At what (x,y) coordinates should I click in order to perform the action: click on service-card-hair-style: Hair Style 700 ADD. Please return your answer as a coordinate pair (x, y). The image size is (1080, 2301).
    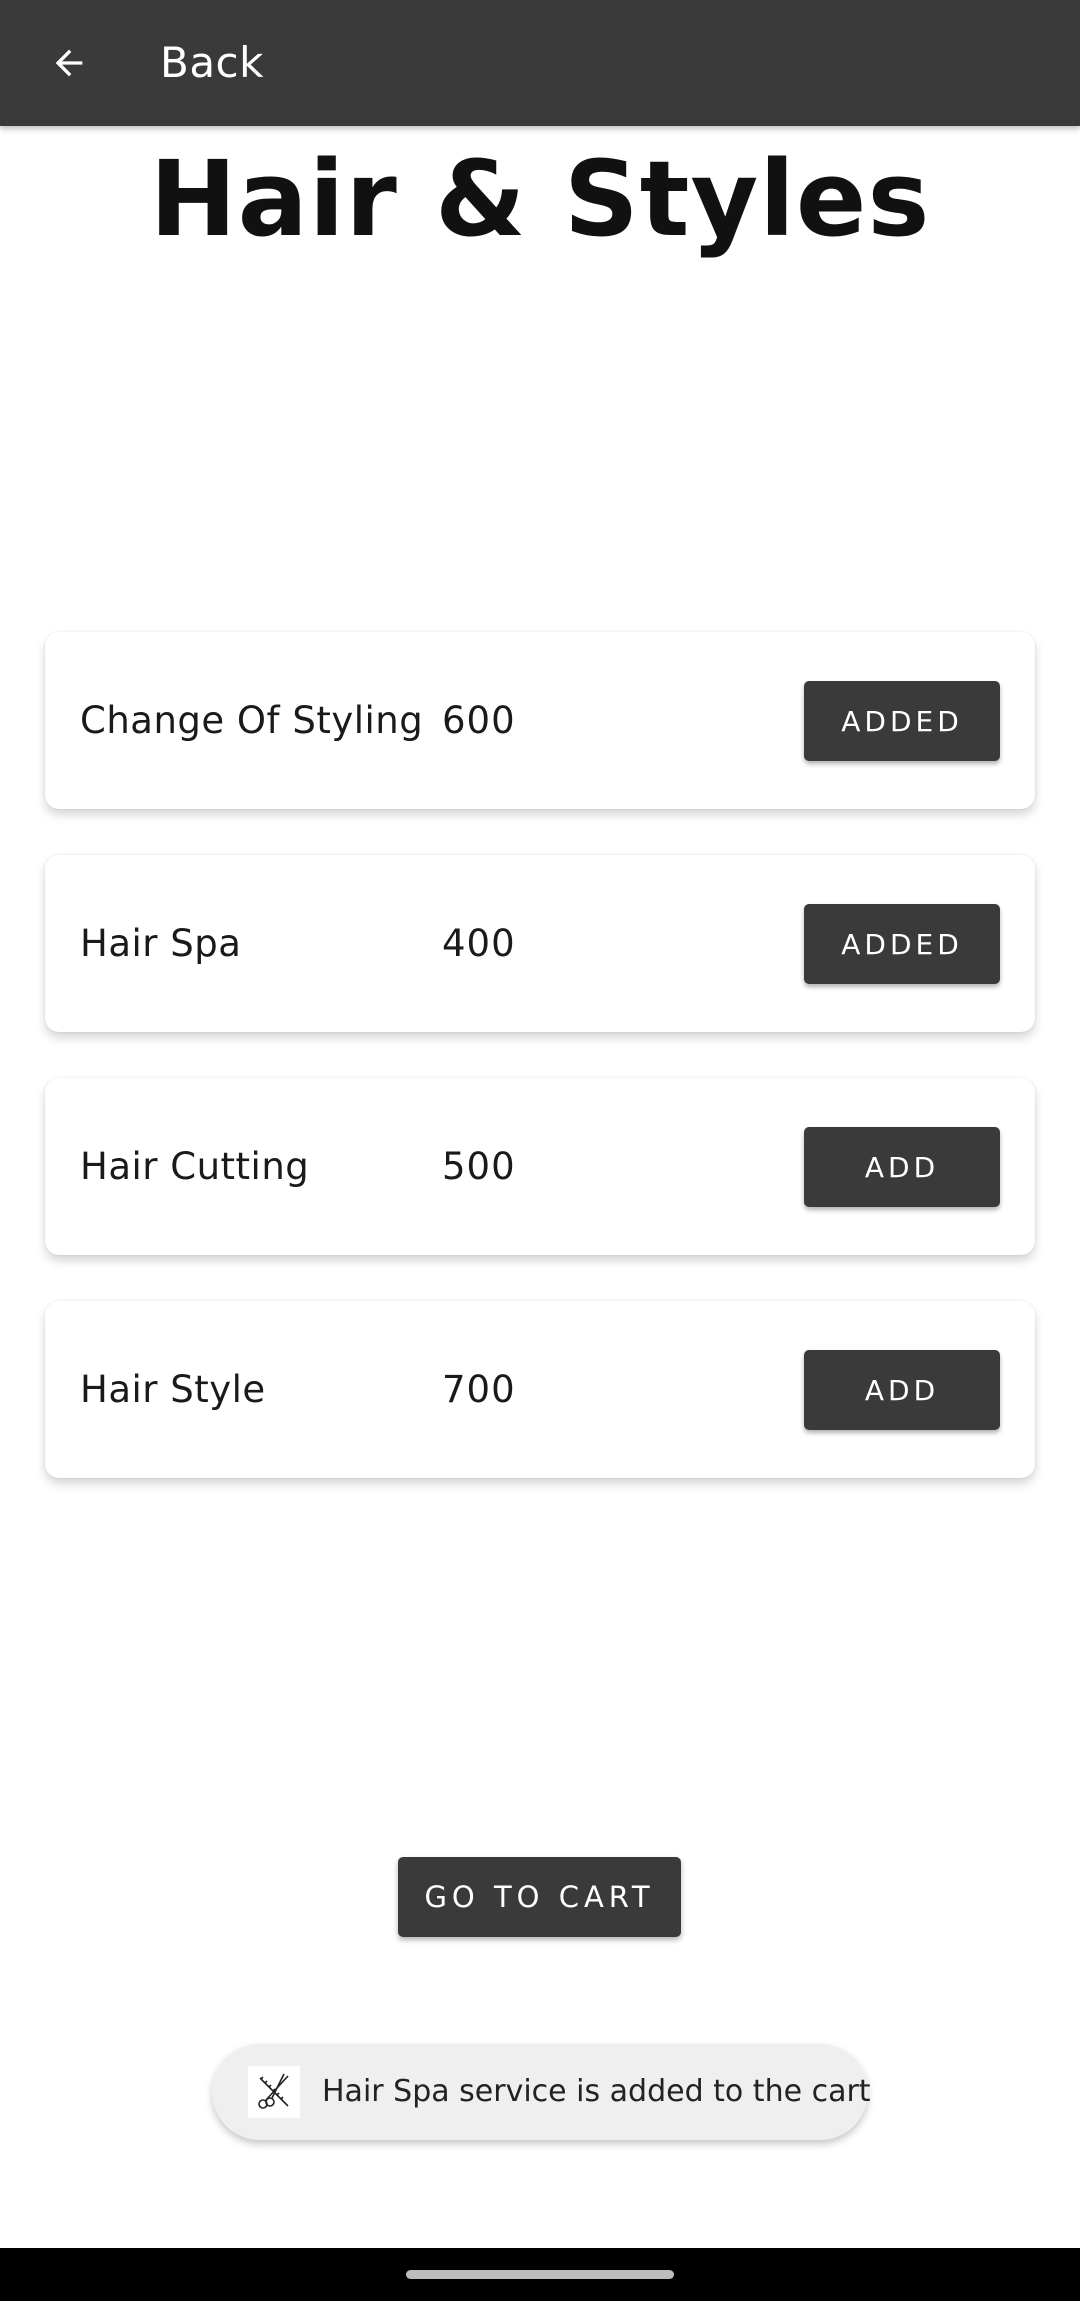
    Looking at the image, I should click on (540, 1389).